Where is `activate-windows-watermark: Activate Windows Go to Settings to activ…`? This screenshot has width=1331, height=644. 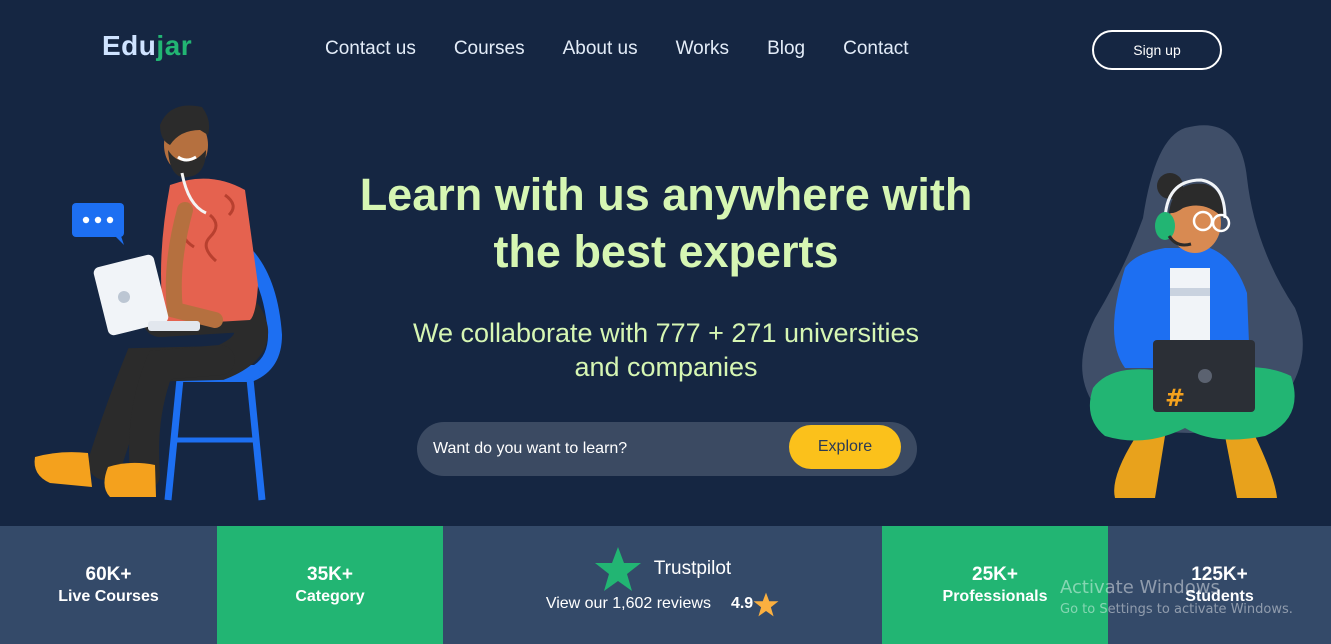 activate-windows-watermark: Activate Windows Go to Settings to activ… is located at coordinates (1176, 597).